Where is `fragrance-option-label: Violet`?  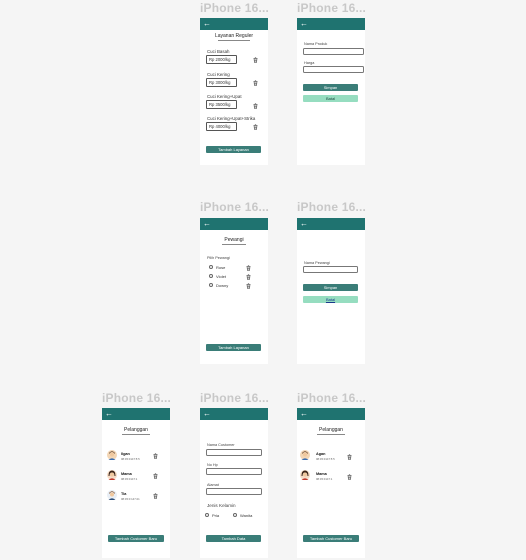 fragrance-option-label: Violet is located at coordinates (221, 276).